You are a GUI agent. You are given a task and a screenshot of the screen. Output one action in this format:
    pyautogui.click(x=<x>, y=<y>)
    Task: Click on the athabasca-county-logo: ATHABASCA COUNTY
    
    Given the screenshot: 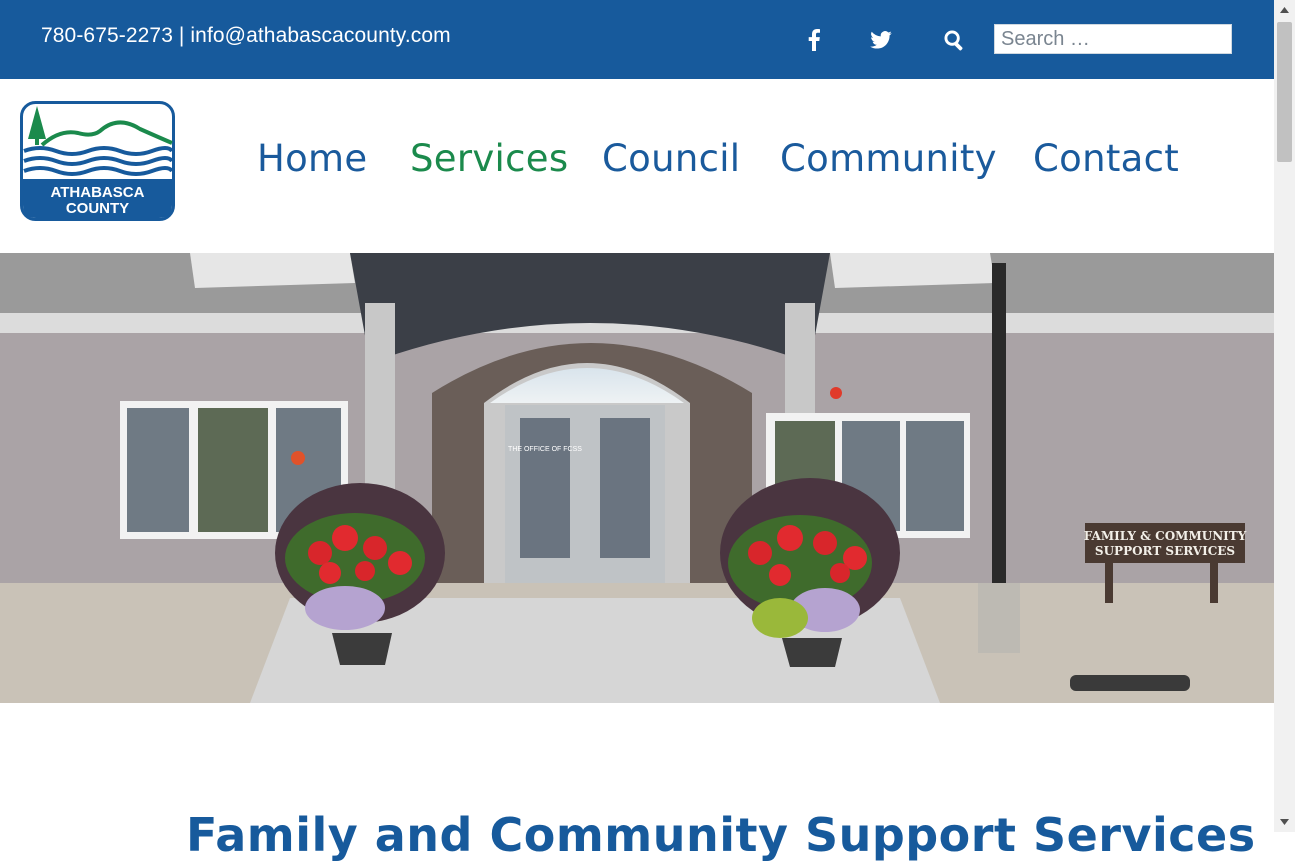 What is the action you would take?
    pyautogui.click(x=97, y=161)
    